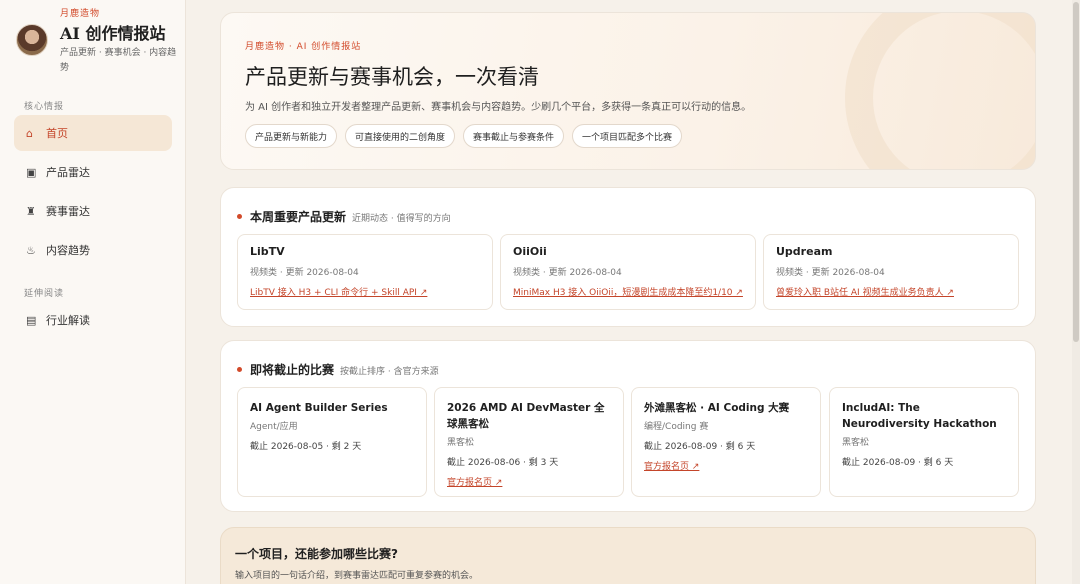  Describe the element at coordinates (365, 291) in the screenshot. I see `update-link: LibTV 接入 H3 + CLI 命令行 + Skill API ↗` at that location.